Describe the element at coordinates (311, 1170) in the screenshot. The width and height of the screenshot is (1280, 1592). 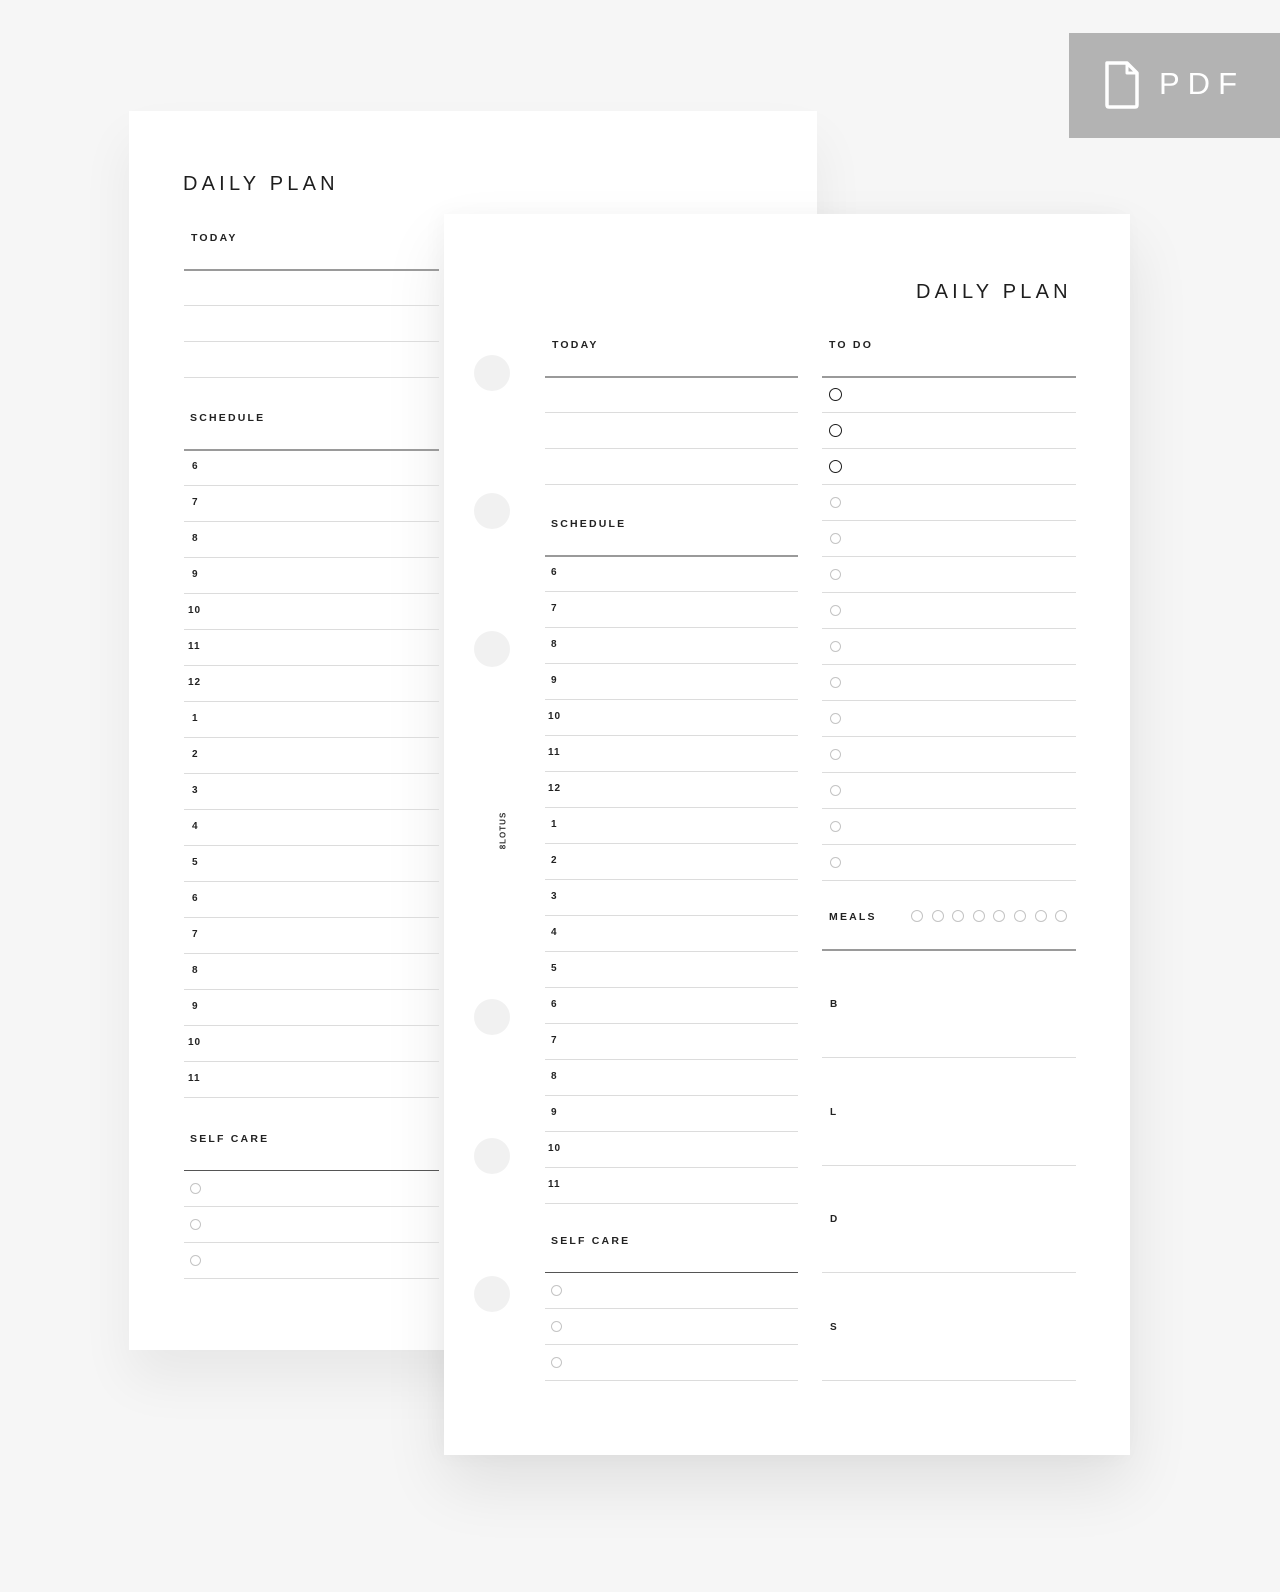
I see `back-self-care-divider` at that location.